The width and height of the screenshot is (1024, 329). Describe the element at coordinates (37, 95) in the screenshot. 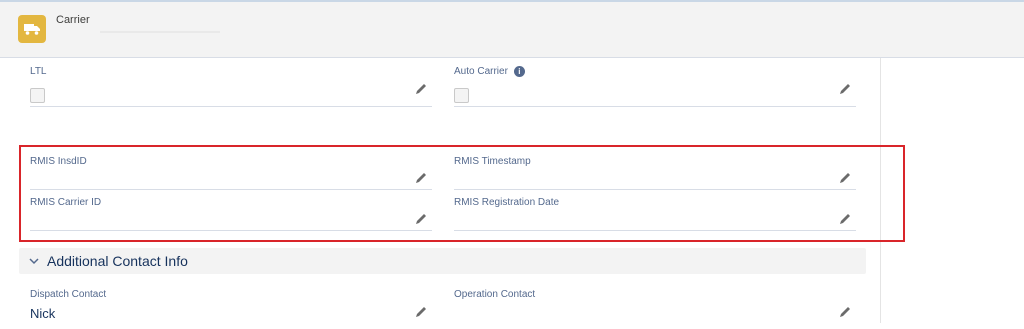

I see `ltl-checkbox` at that location.